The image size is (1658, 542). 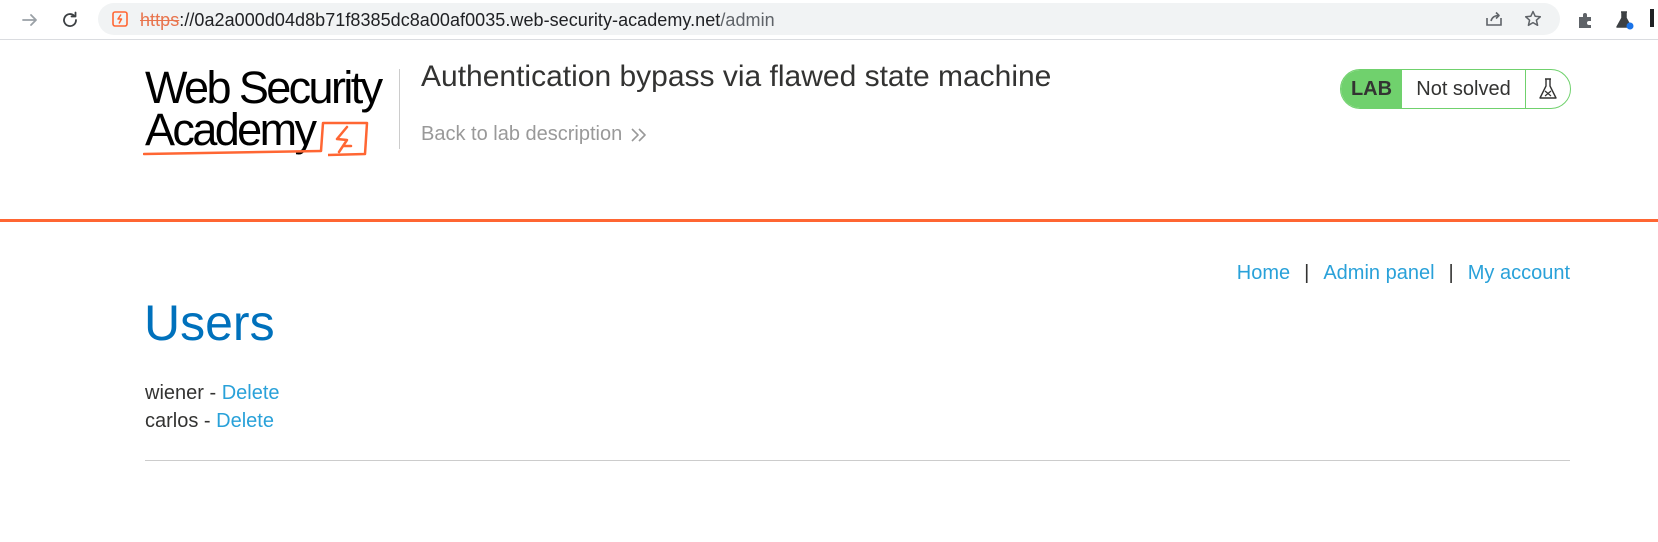 I want to click on arrow-right-icon, so click(x=29, y=20).